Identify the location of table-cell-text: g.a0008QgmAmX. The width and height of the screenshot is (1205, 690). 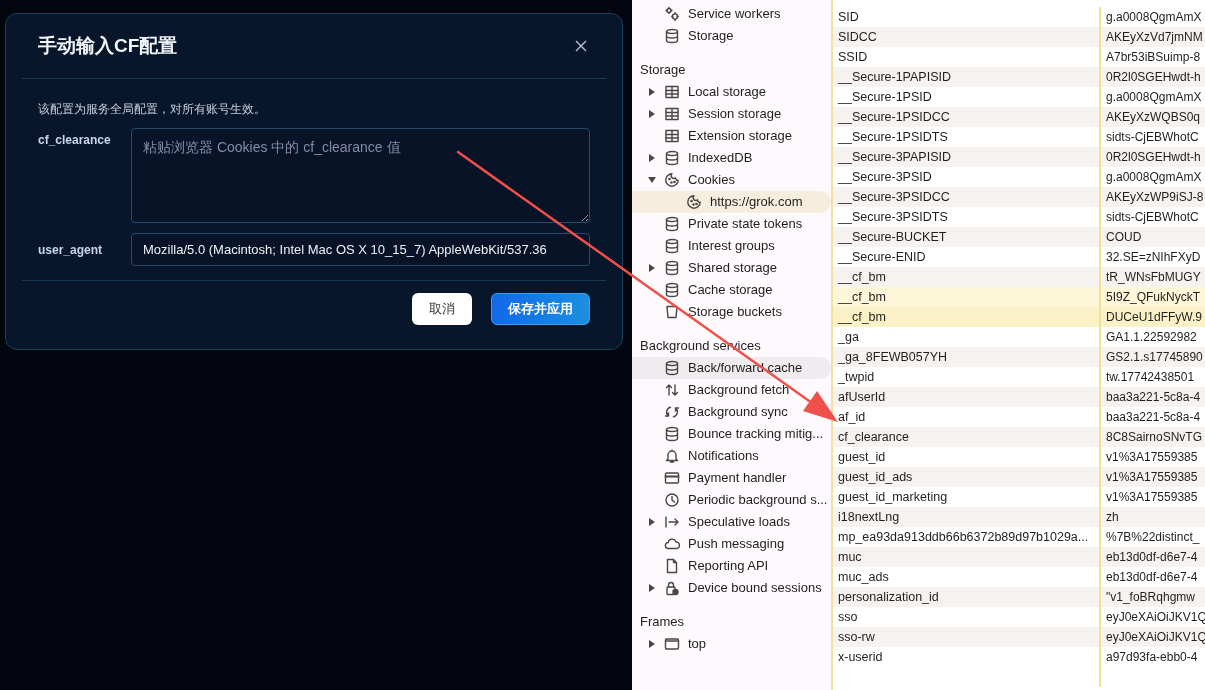
(1153, 177).